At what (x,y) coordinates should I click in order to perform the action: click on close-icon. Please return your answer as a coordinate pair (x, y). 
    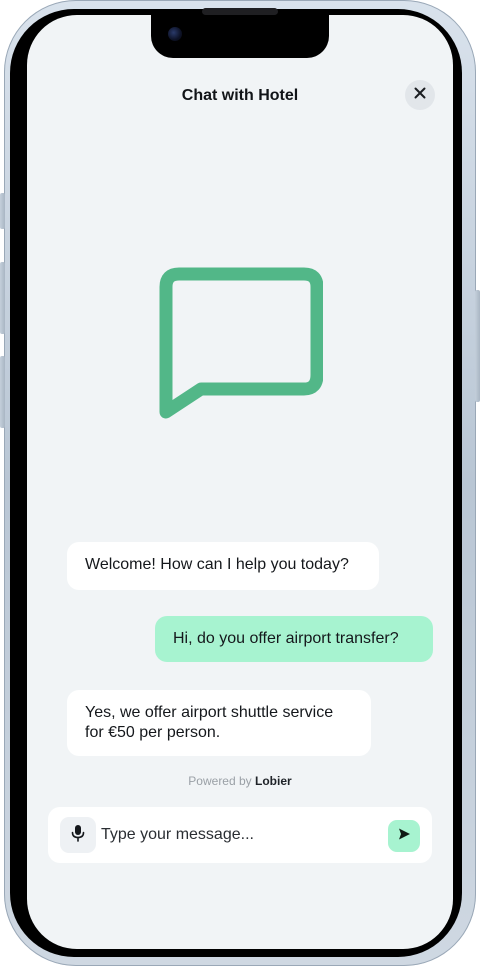
    Looking at the image, I should click on (420, 95).